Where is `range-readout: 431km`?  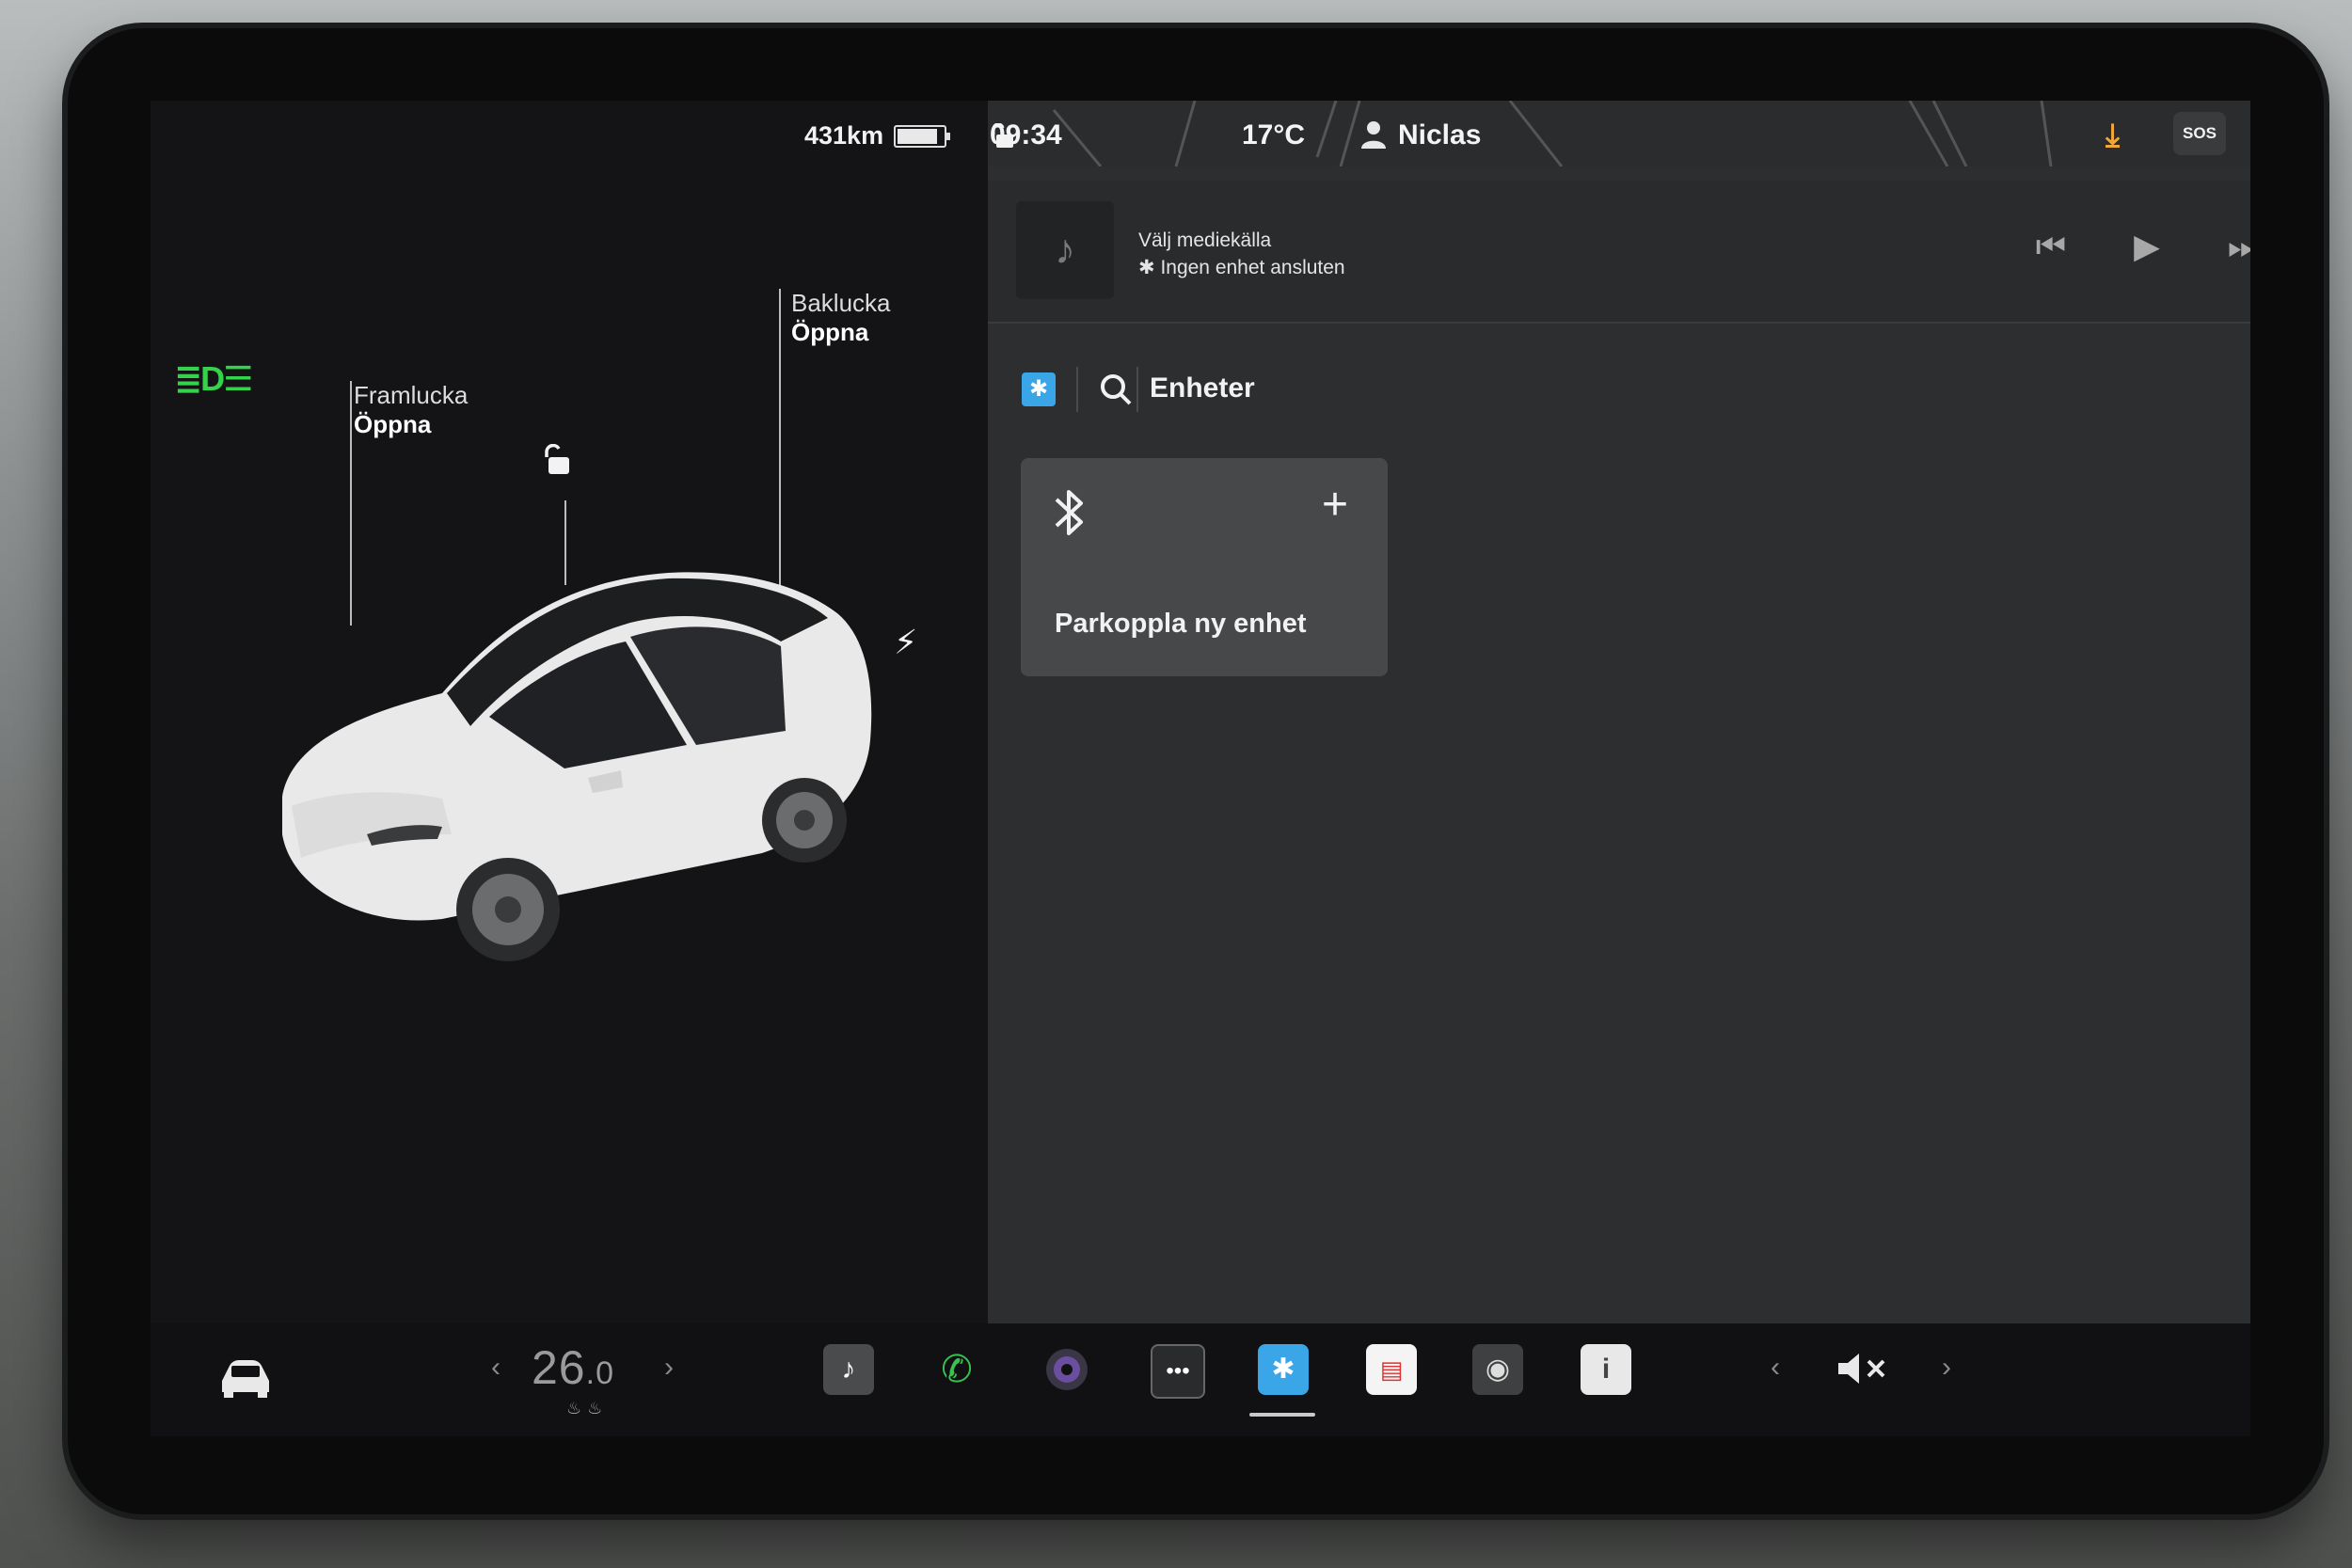 range-readout: 431km is located at coordinates (844, 135).